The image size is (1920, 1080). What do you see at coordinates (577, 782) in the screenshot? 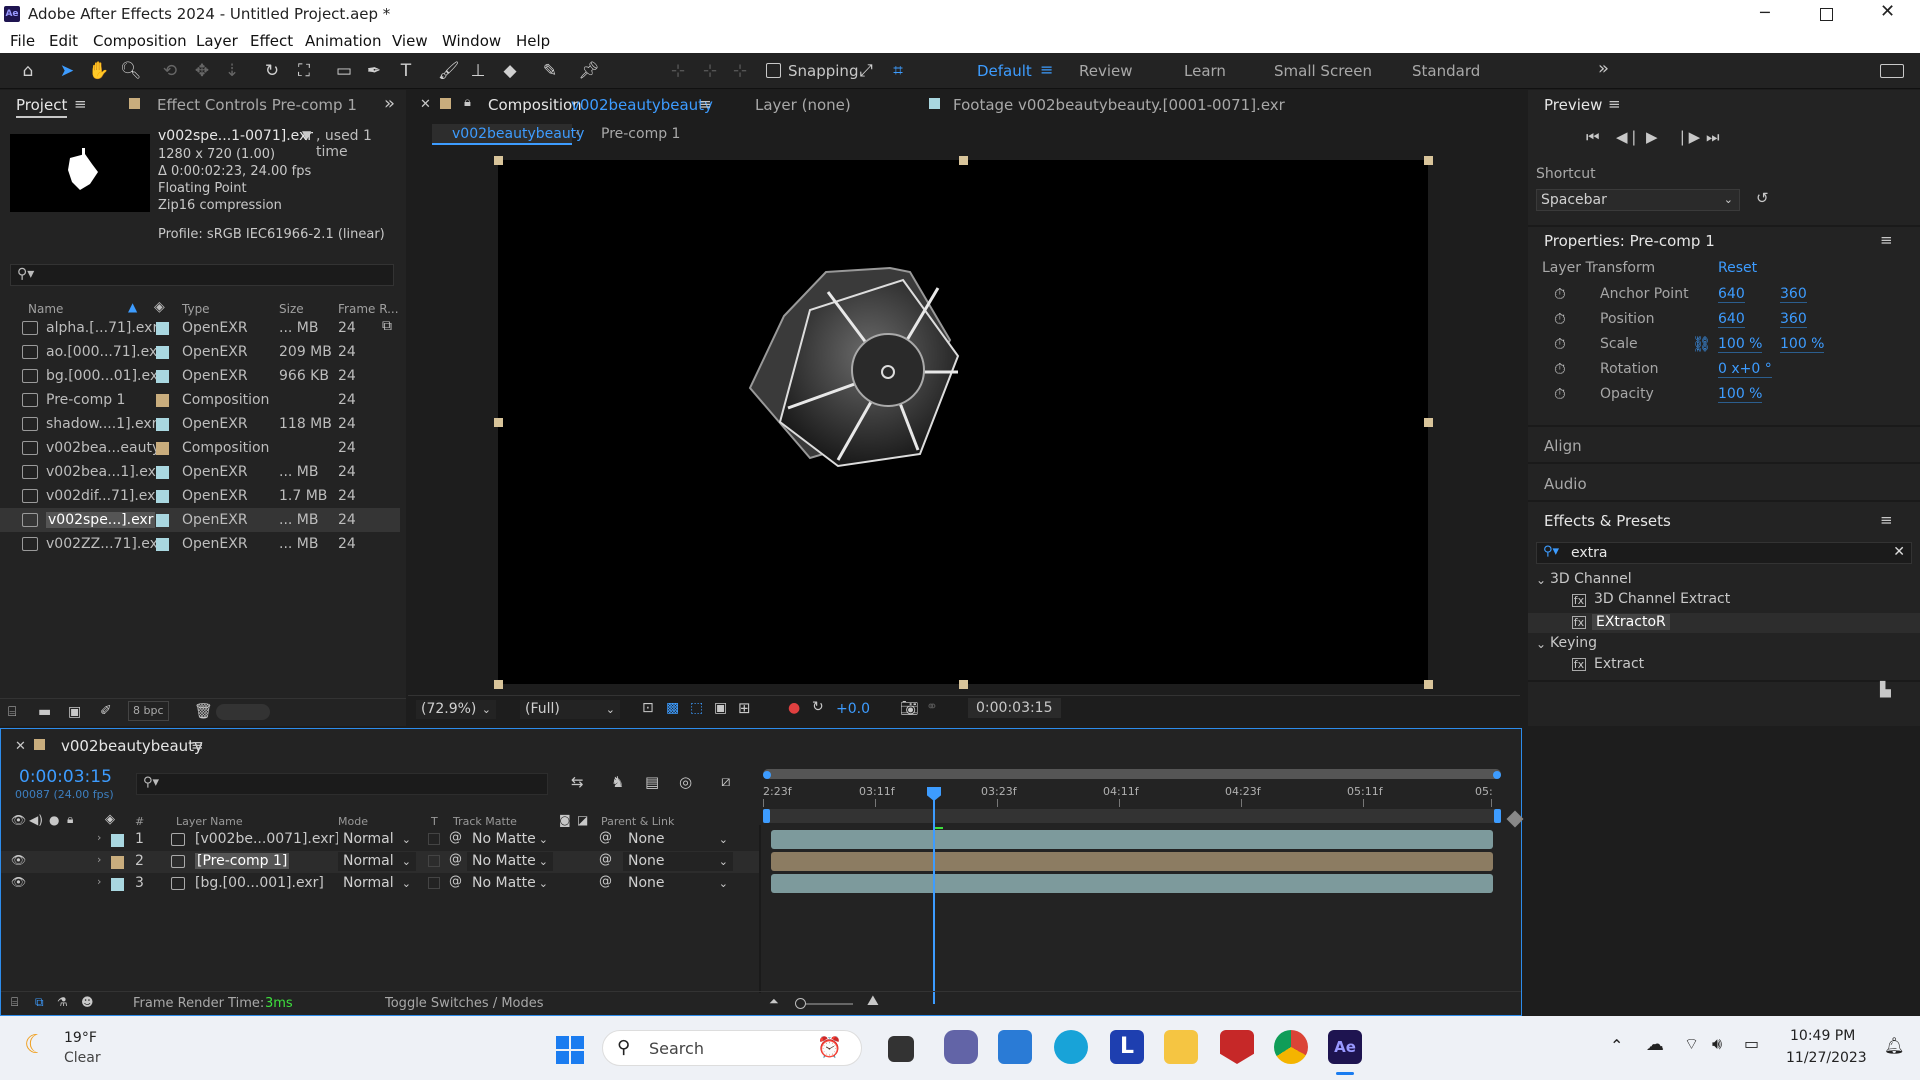
I see `comp-mini-flowchart-icon: ⇆` at bounding box center [577, 782].